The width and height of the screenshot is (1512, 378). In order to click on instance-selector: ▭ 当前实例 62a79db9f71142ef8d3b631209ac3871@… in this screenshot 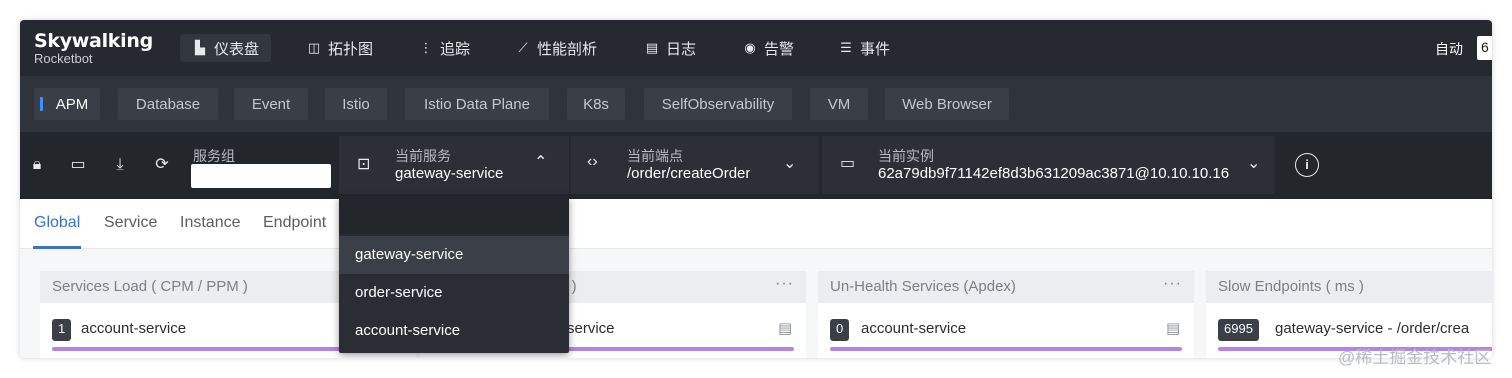, I will do `click(1048, 165)`.